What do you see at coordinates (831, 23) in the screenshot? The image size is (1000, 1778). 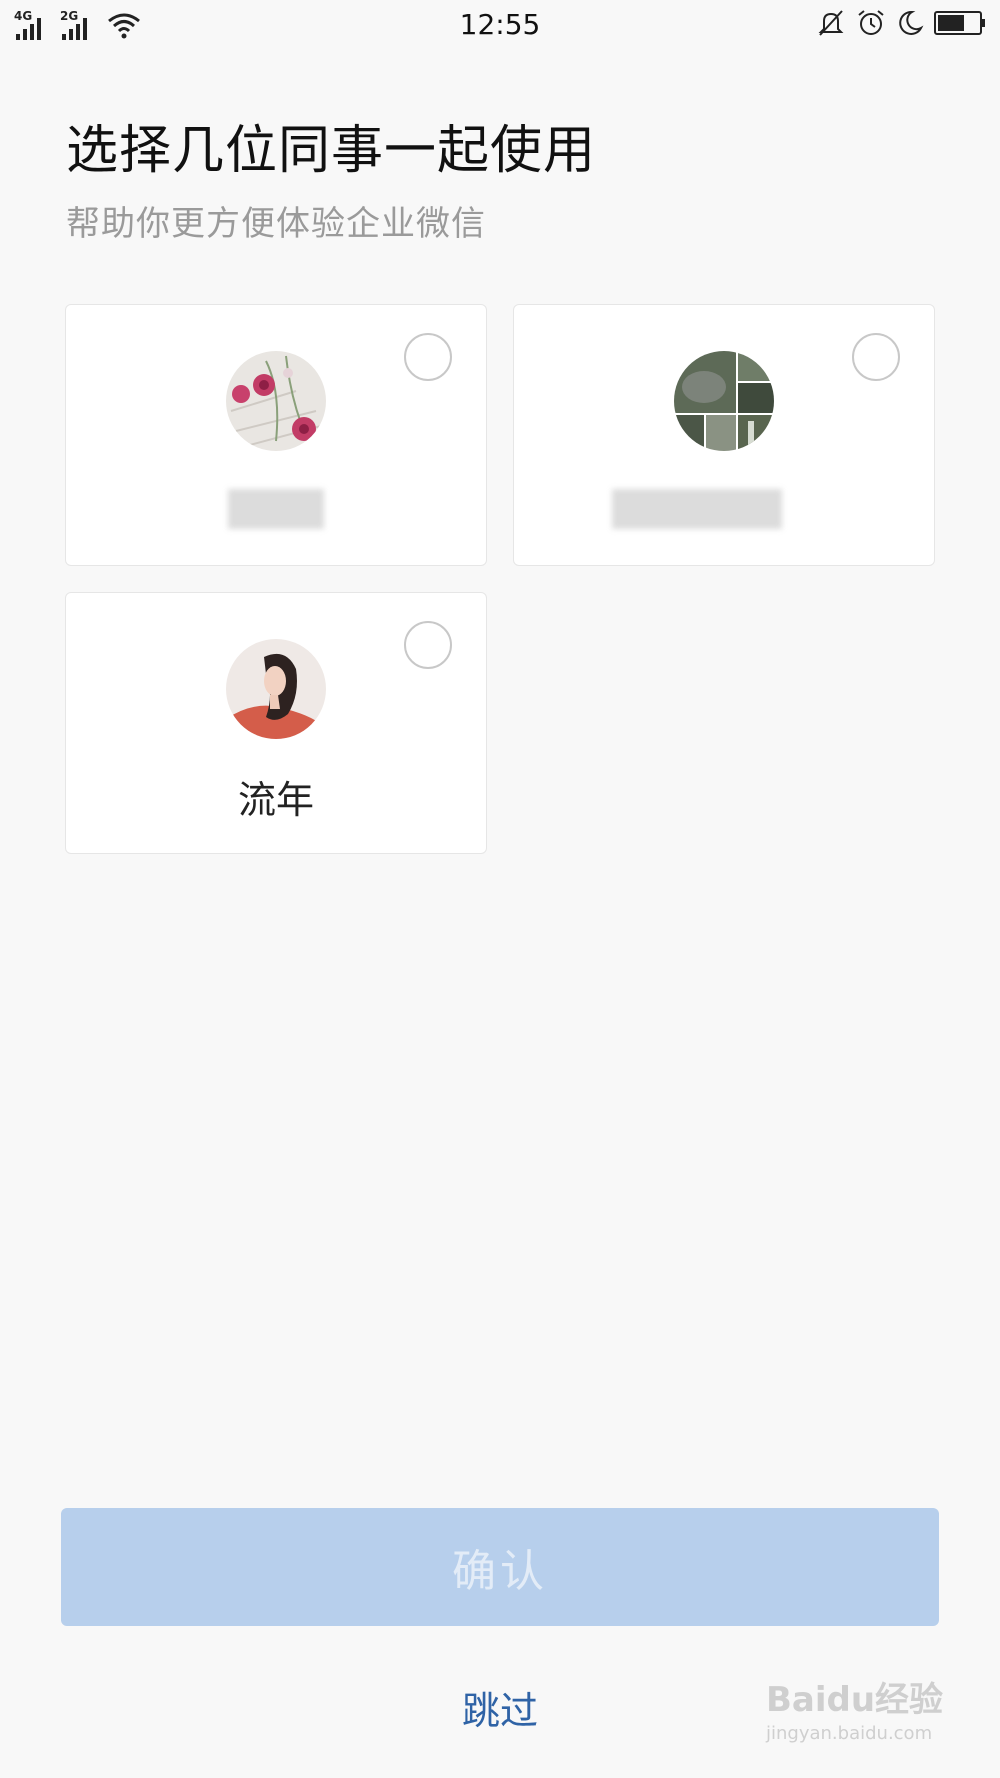 I see `silent-bell-icon` at bounding box center [831, 23].